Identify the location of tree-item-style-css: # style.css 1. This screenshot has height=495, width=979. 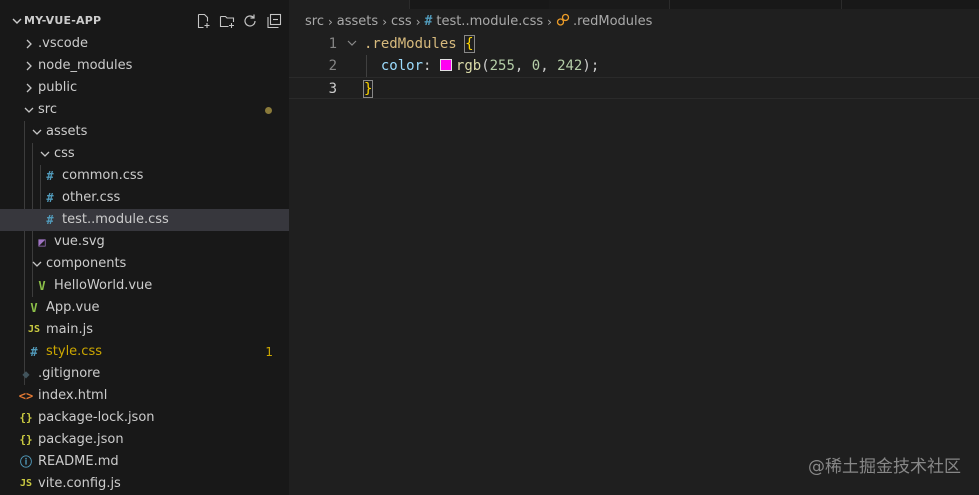
(144, 352).